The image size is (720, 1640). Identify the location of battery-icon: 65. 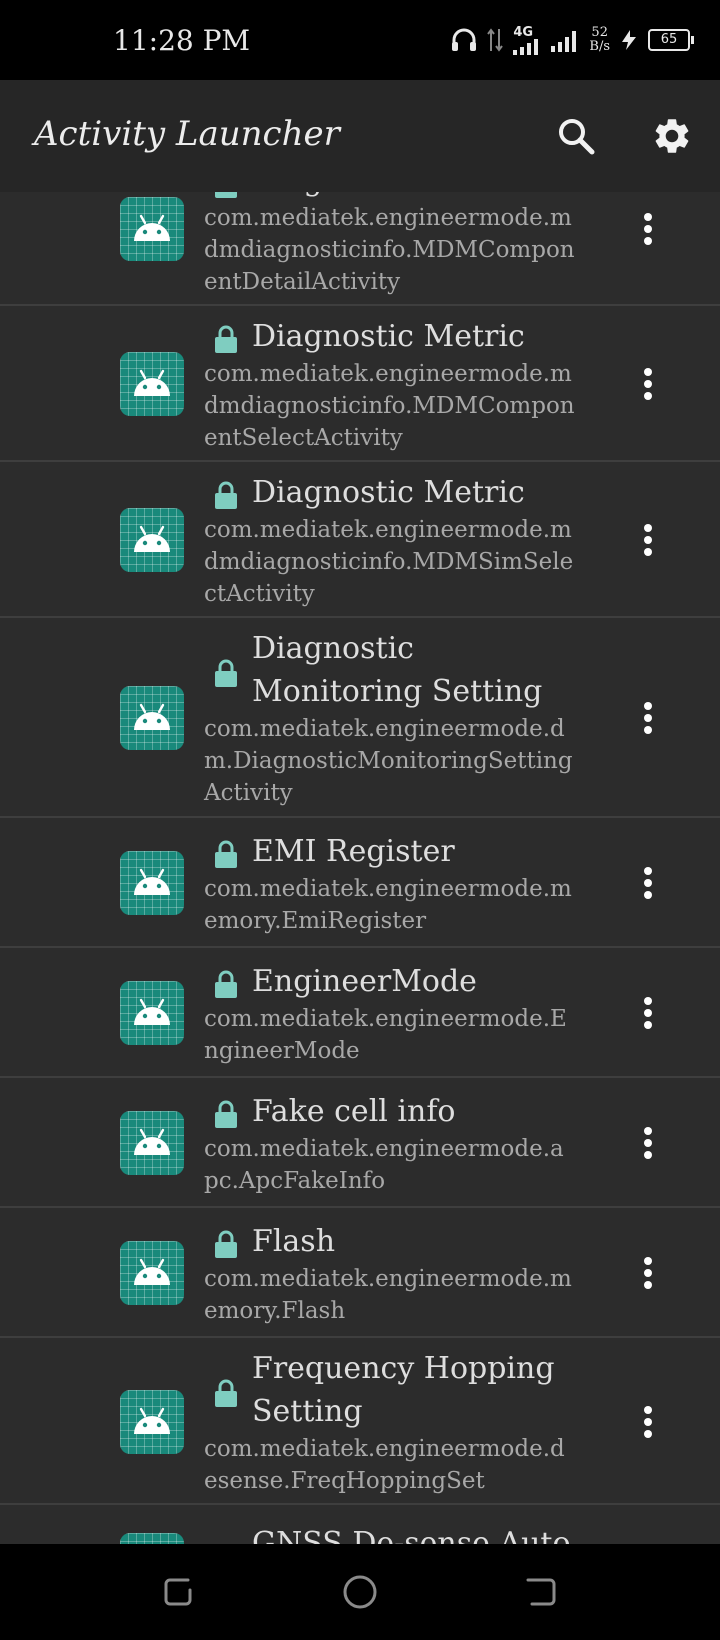
(671, 40).